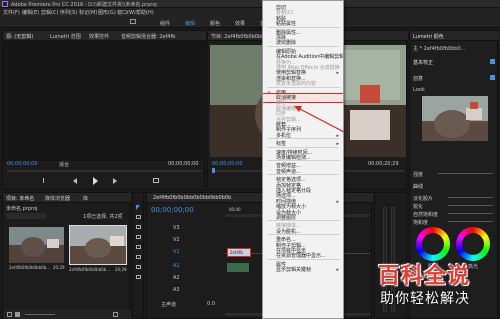 The height and width of the screenshot is (319, 500). I want to click on new-item-icon, so click(115, 314).